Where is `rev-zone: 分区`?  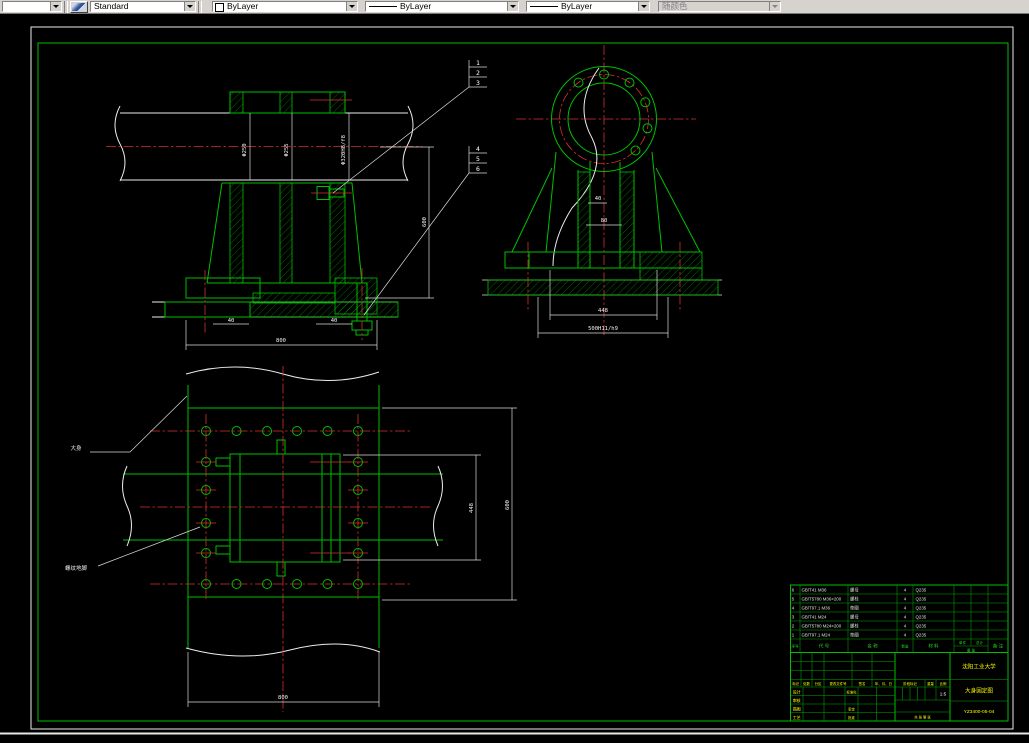 rev-zone: 分区 is located at coordinates (818, 683).